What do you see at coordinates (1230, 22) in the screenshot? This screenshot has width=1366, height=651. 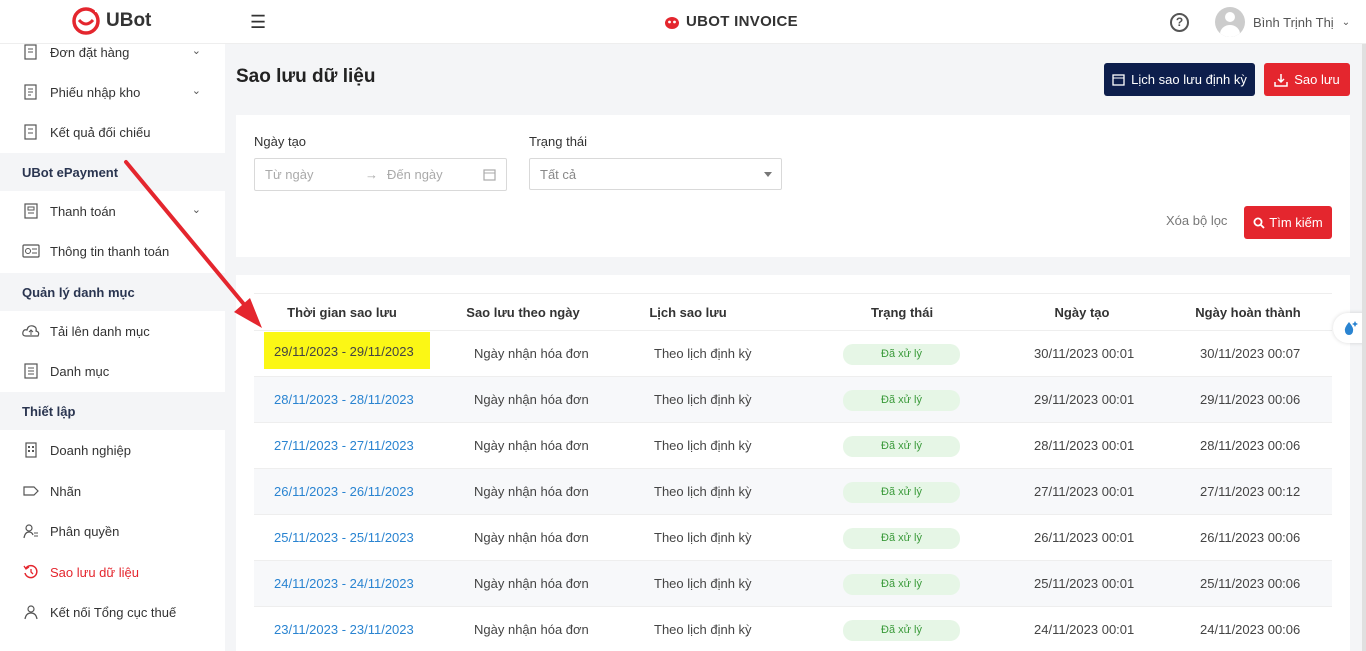 I see `avatar` at bounding box center [1230, 22].